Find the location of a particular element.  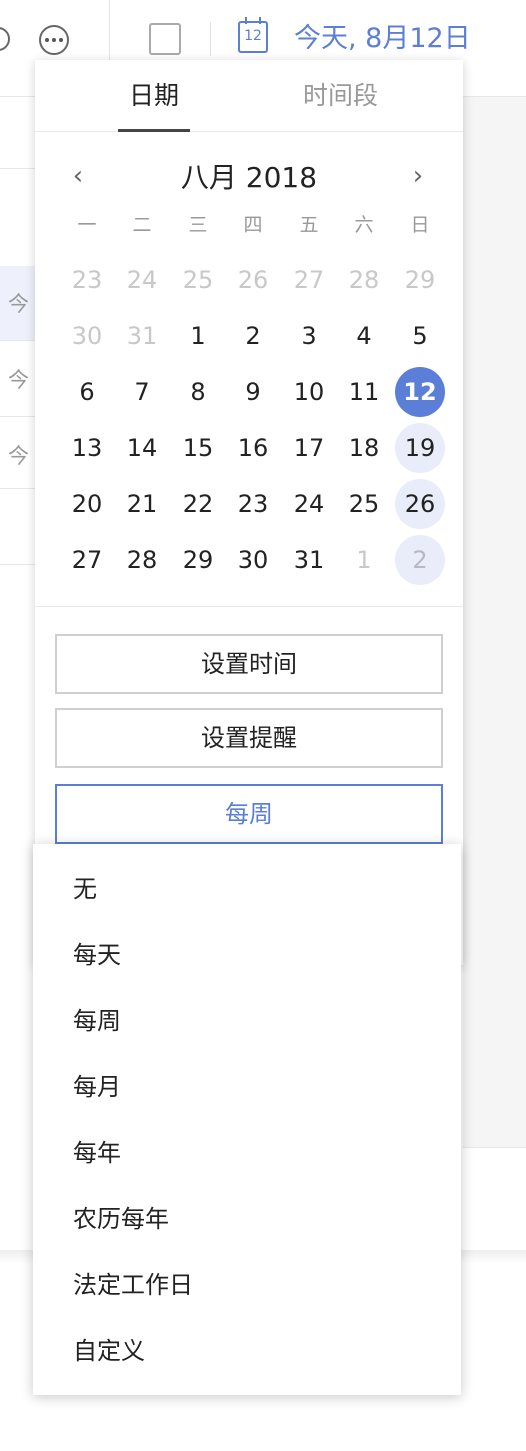

tab-date: 日期 is located at coordinates (154, 96).